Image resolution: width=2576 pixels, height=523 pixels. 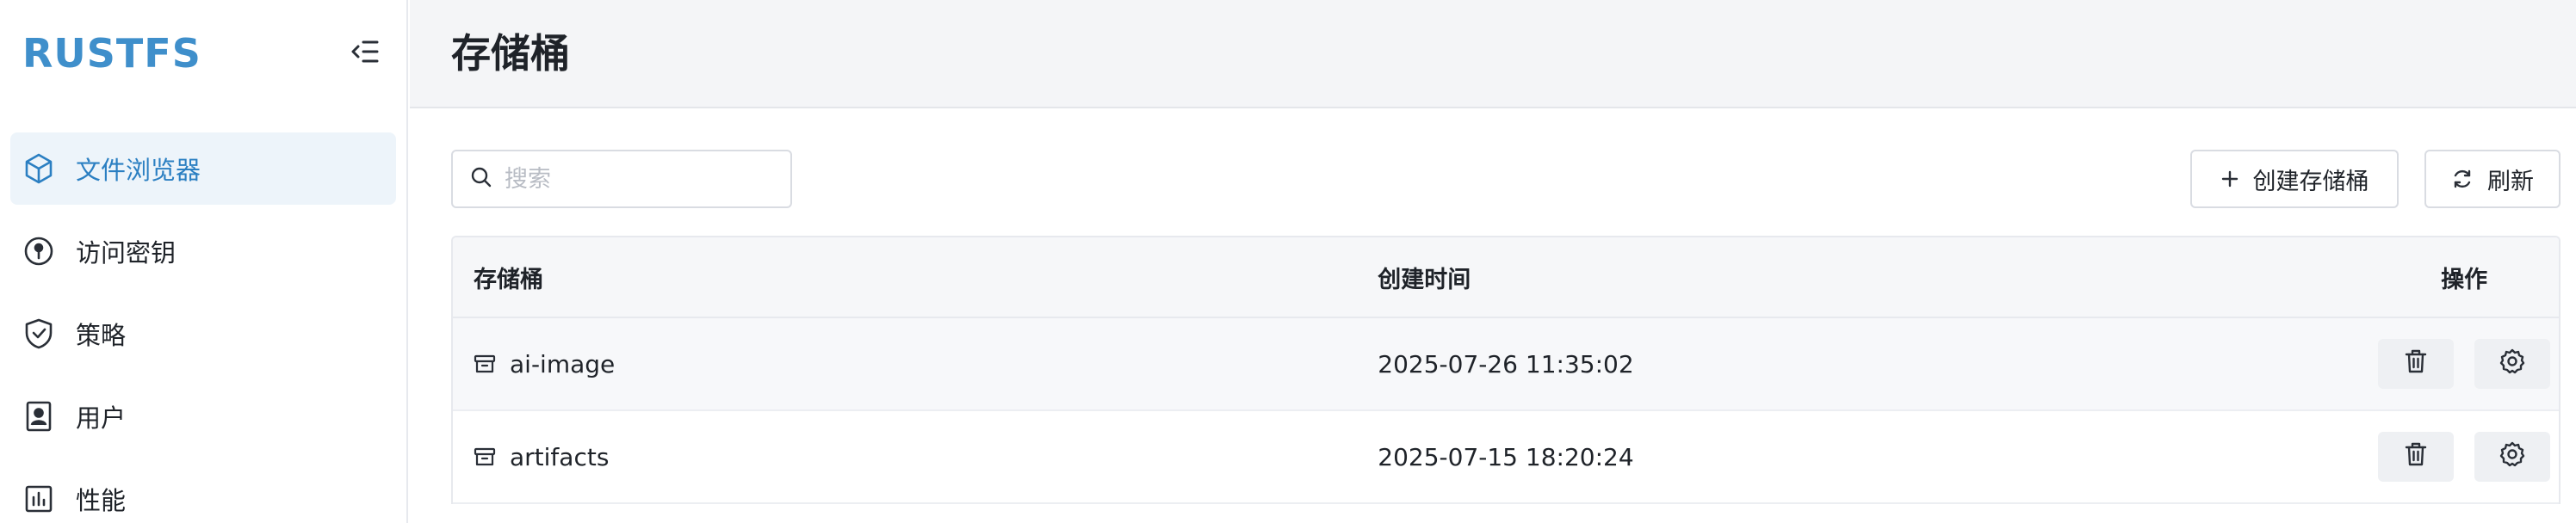 I want to click on cube-icon, so click(x=39, y=169).